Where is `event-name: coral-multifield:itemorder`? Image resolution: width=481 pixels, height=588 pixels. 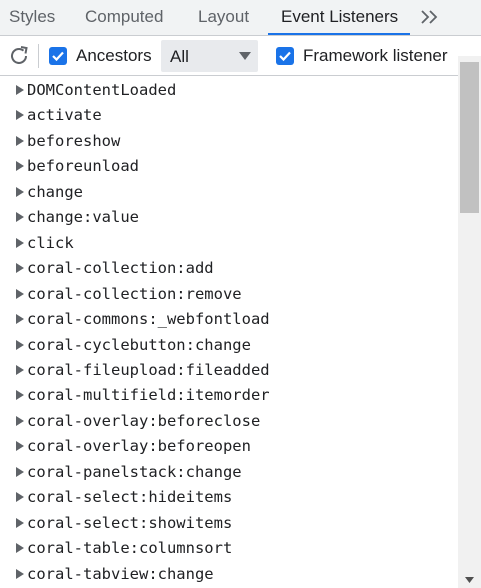 event-name: coral-multifield:itemorder is located at coordinates (148, 395).